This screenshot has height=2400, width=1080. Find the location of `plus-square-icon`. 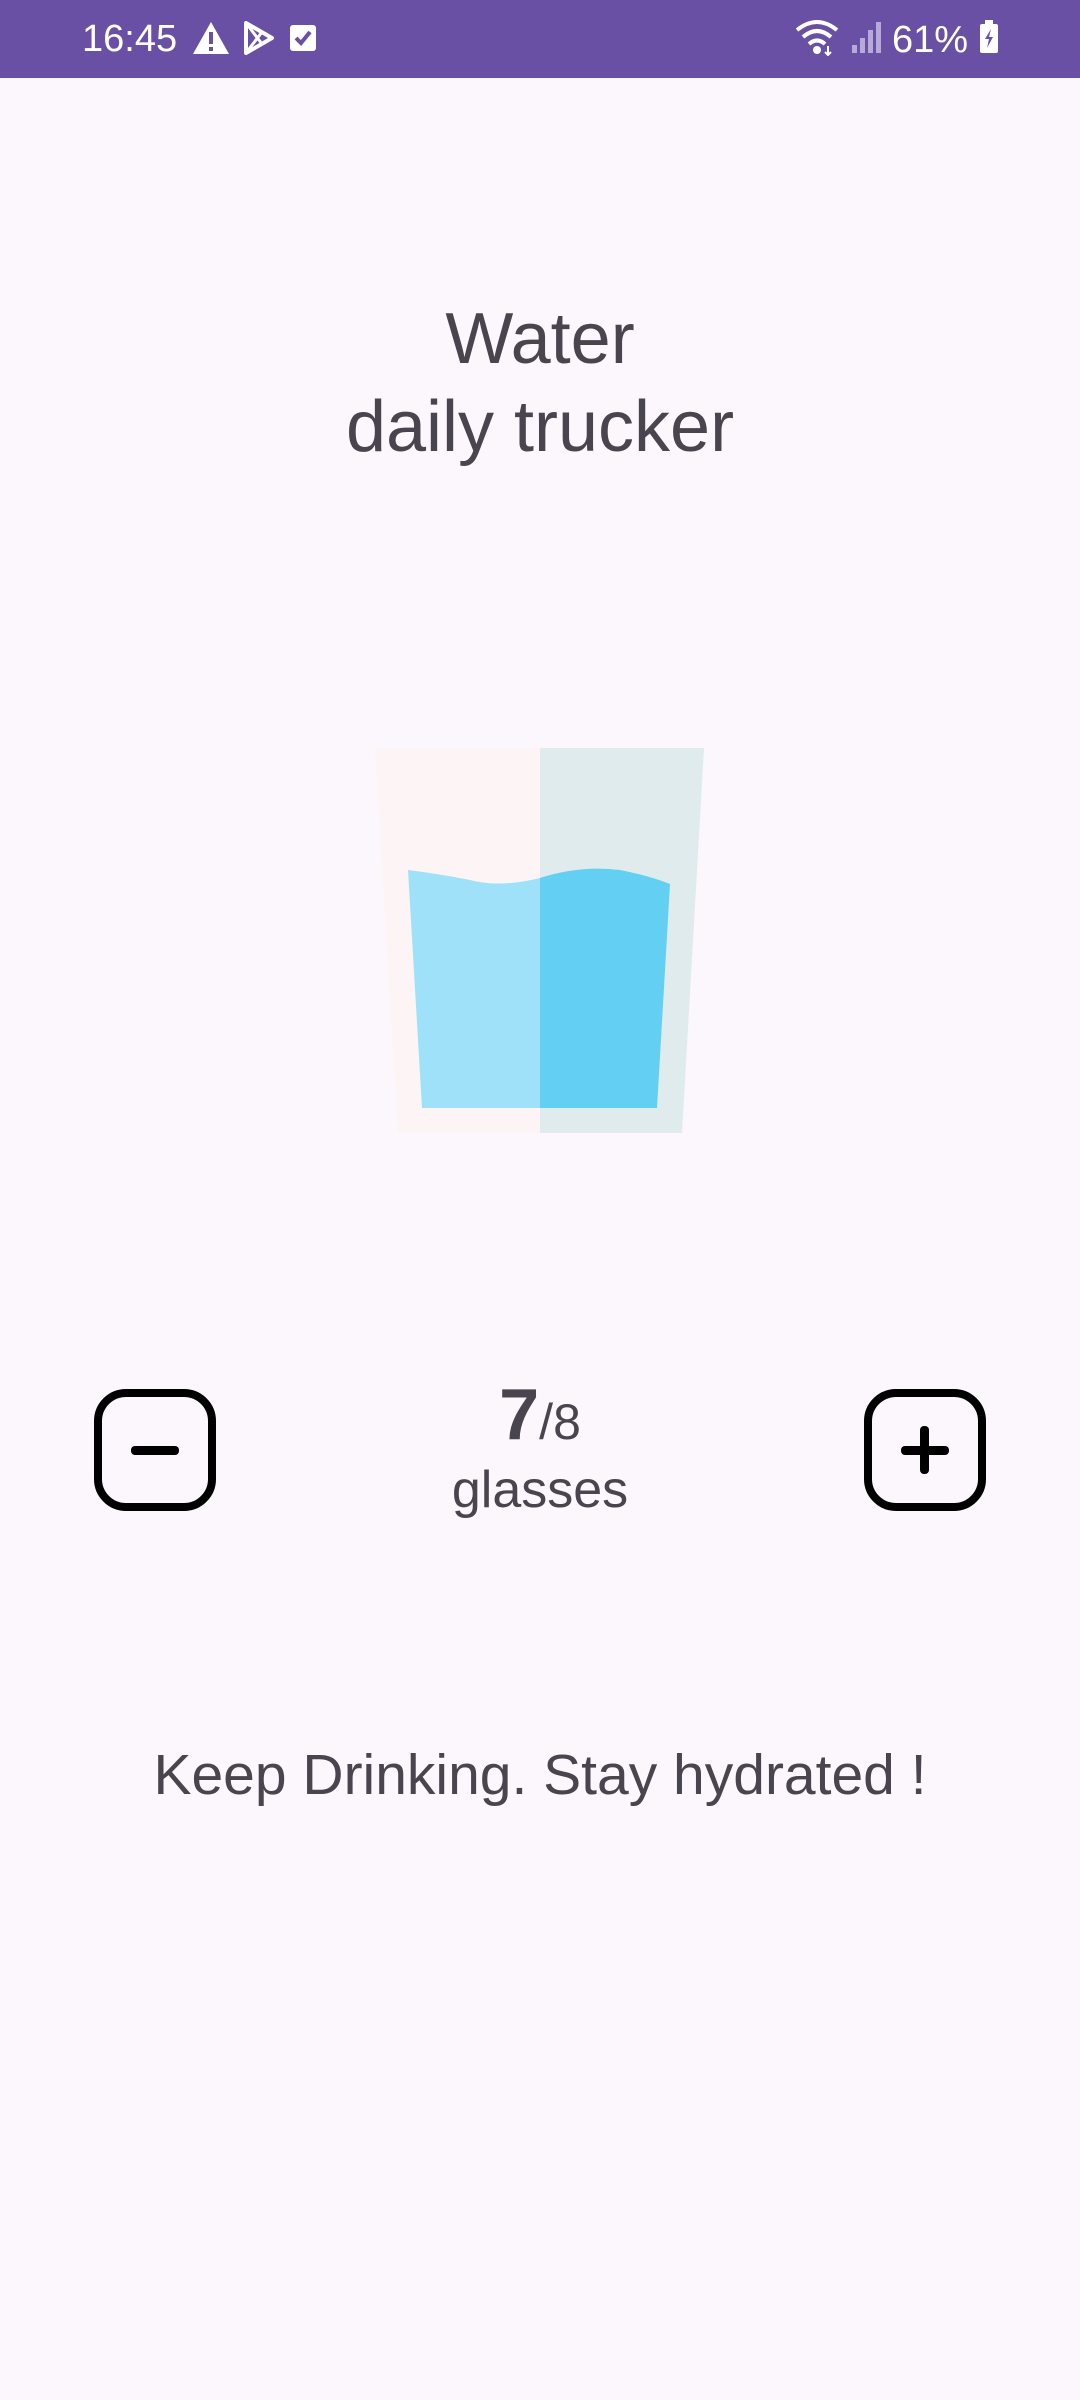

plus-square-icon is located at coordinates (925, 1452).